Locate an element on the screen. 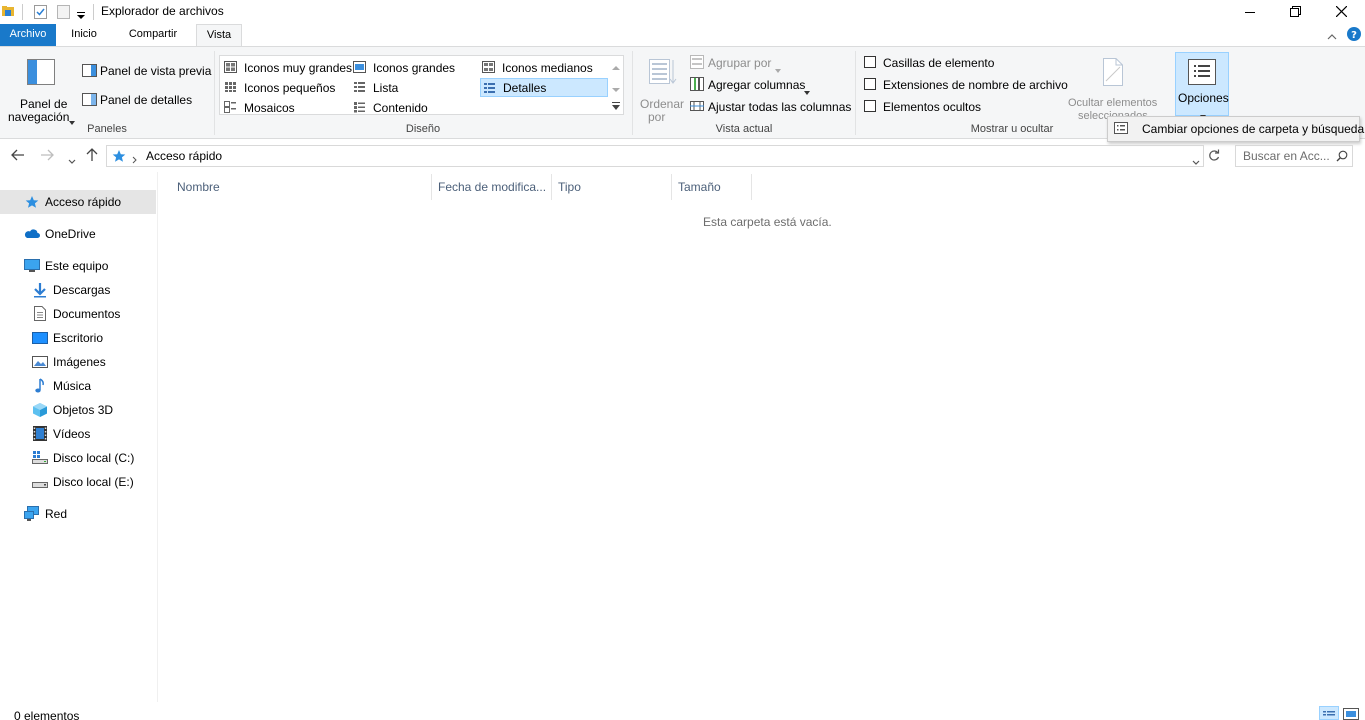  fit-columns-button: Ajustar todas las columnas is located at coordinates (770, 106).